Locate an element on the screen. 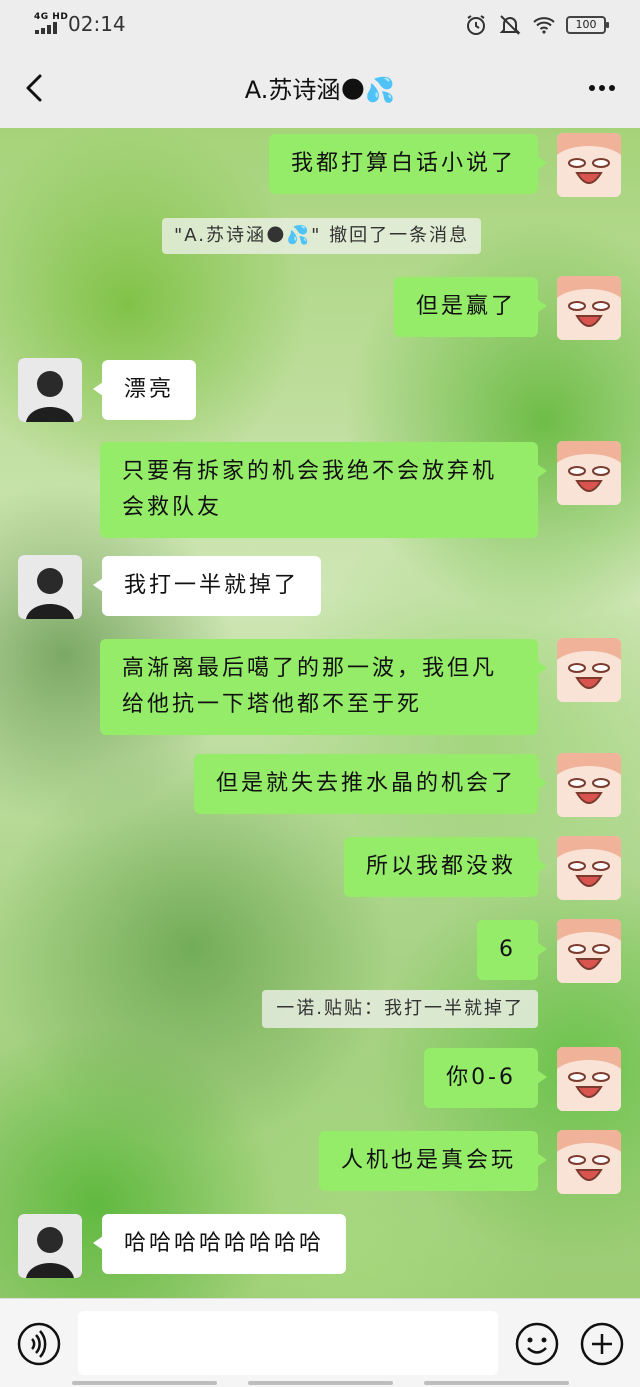 This screenshot has width=640, height=1387. input-bar is located at coordinates (320, 1342).